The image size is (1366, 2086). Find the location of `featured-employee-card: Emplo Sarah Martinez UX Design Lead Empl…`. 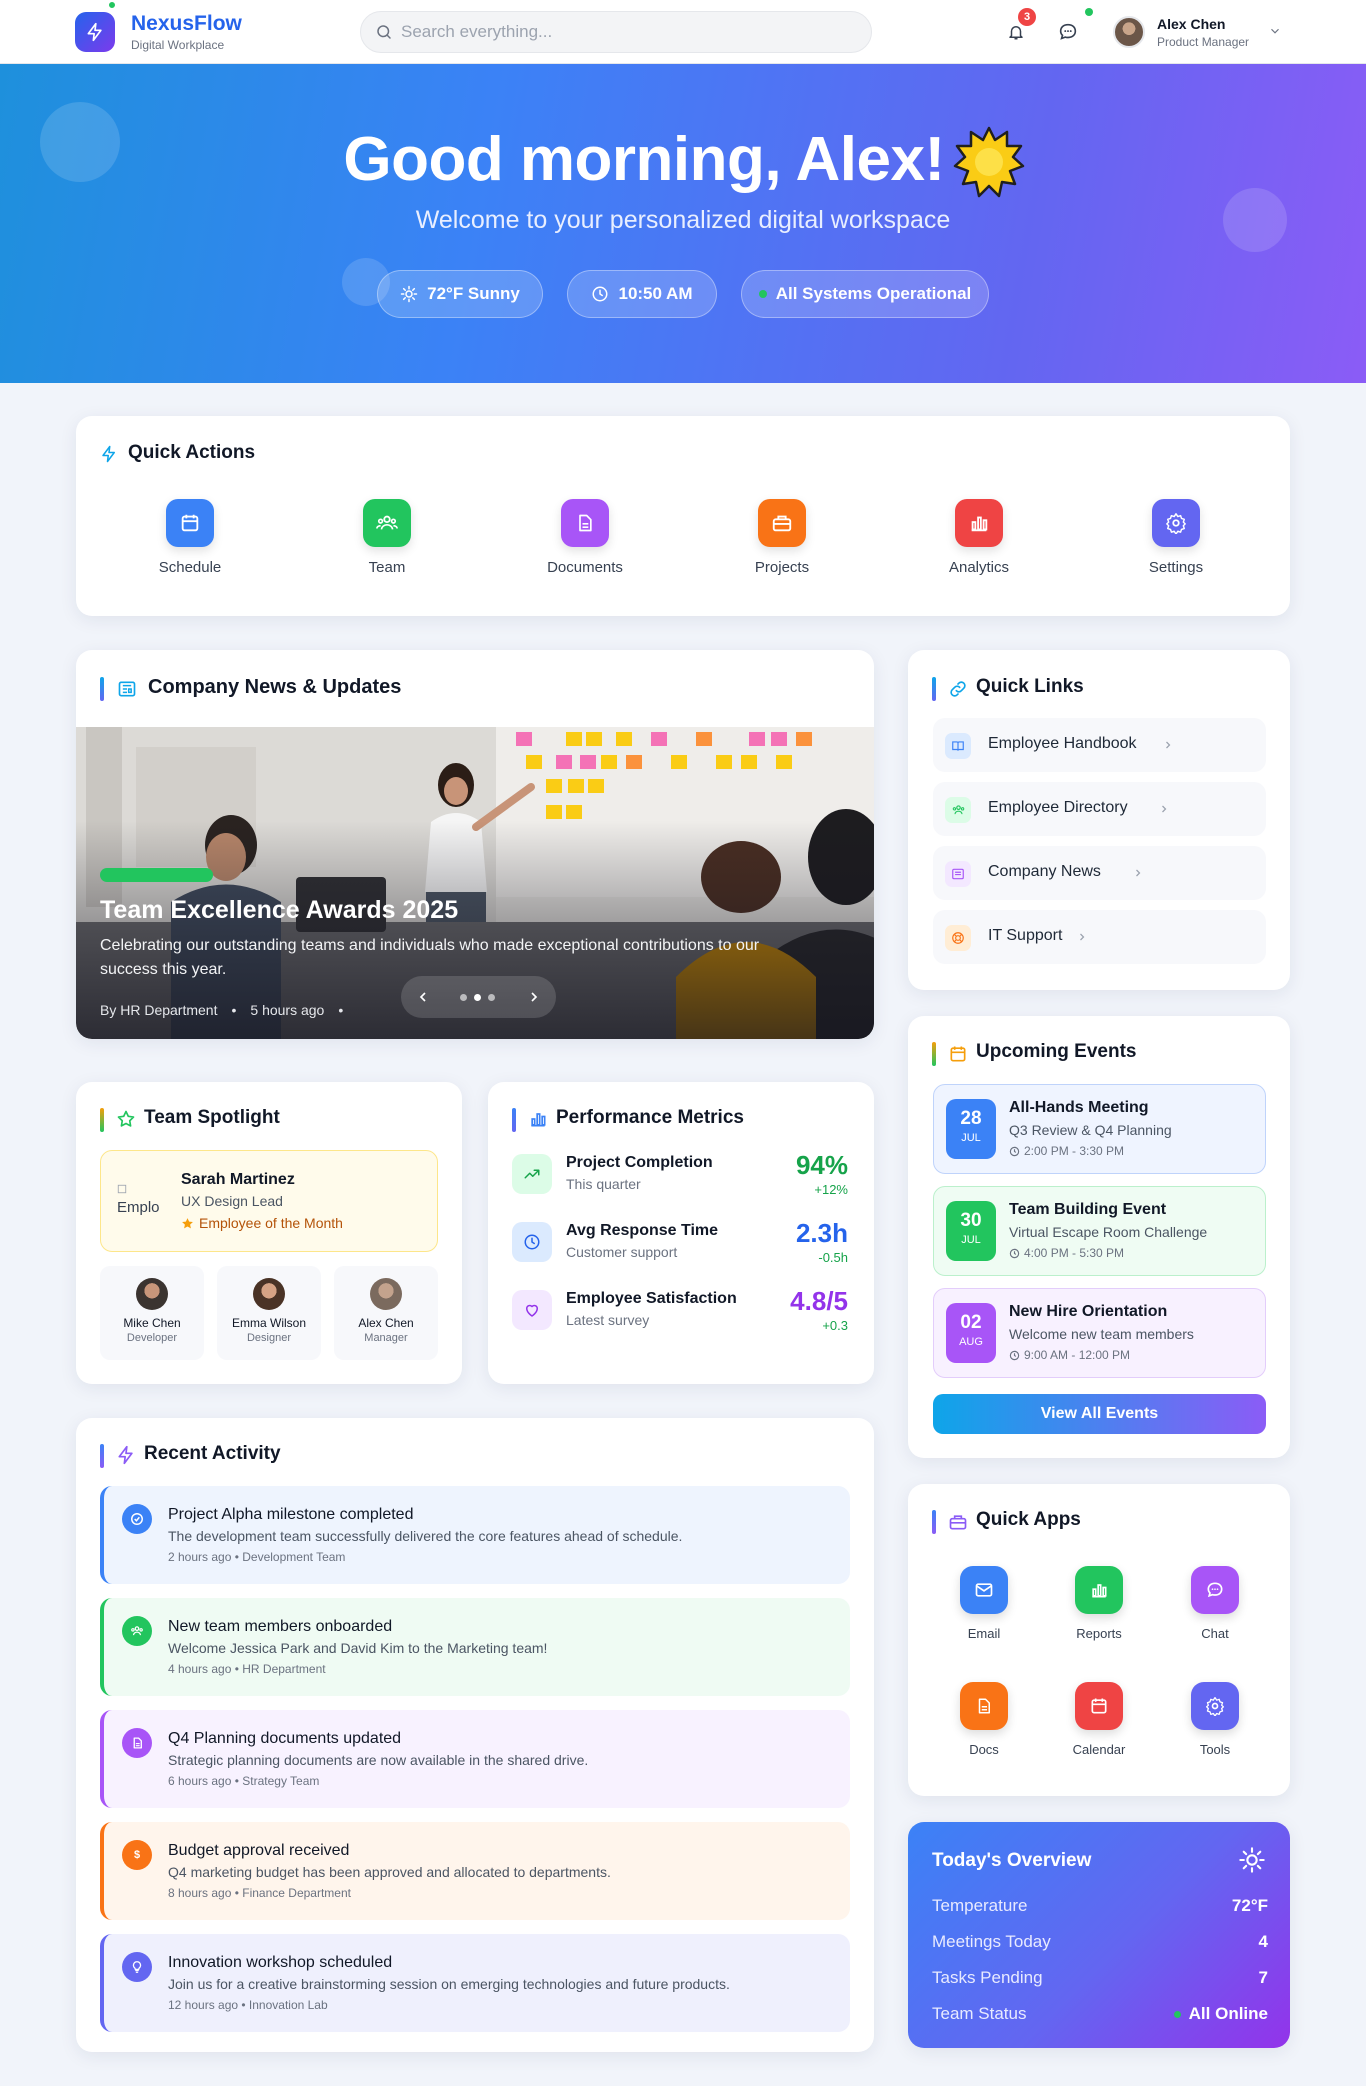

featured-employee-card: Emplo Sarah Martinez UX Design Lead Empl… is located at coordinates (269, 1201).